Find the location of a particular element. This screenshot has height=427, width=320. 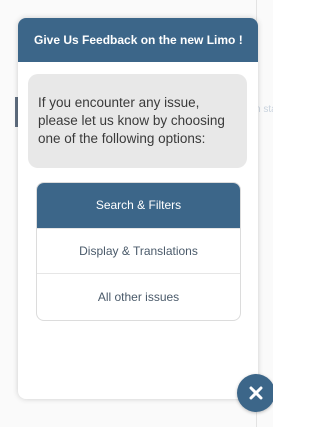

close-icon is located at coordinates (256, 393).